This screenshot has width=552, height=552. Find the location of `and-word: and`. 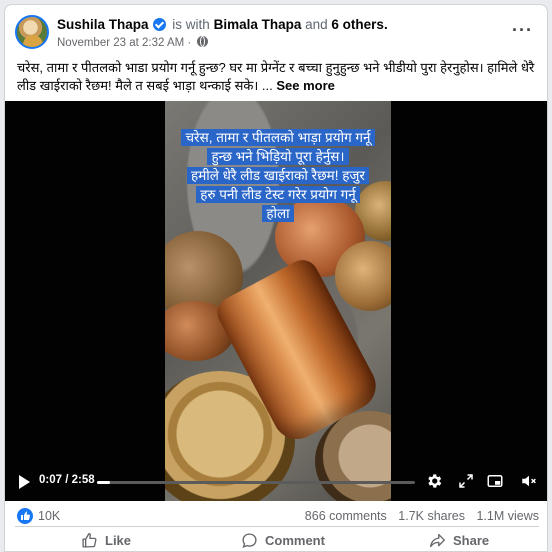

and-word: and is located at coordinates (316, 24).